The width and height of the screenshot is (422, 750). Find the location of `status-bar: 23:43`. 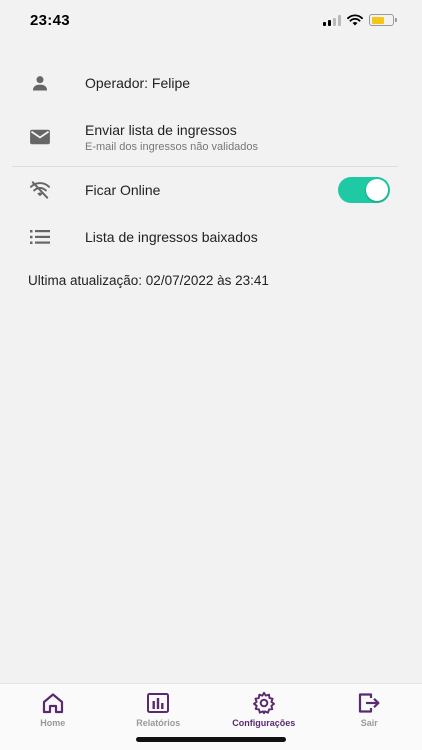

status-bar: 23:43 is located at coordinates (211, 22).